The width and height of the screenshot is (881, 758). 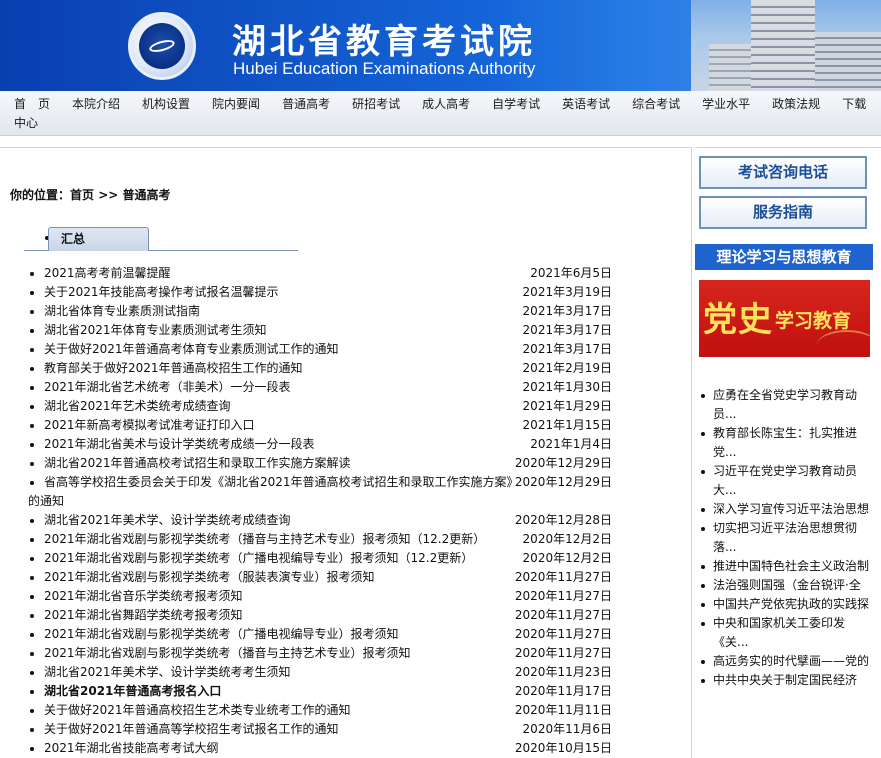 What do you see at coordinates (322, 311) in the screenshot?
I see `news-row: 湖北省体育专业素质测试指南 2021年3月17日` at bounding box center [322, 311].